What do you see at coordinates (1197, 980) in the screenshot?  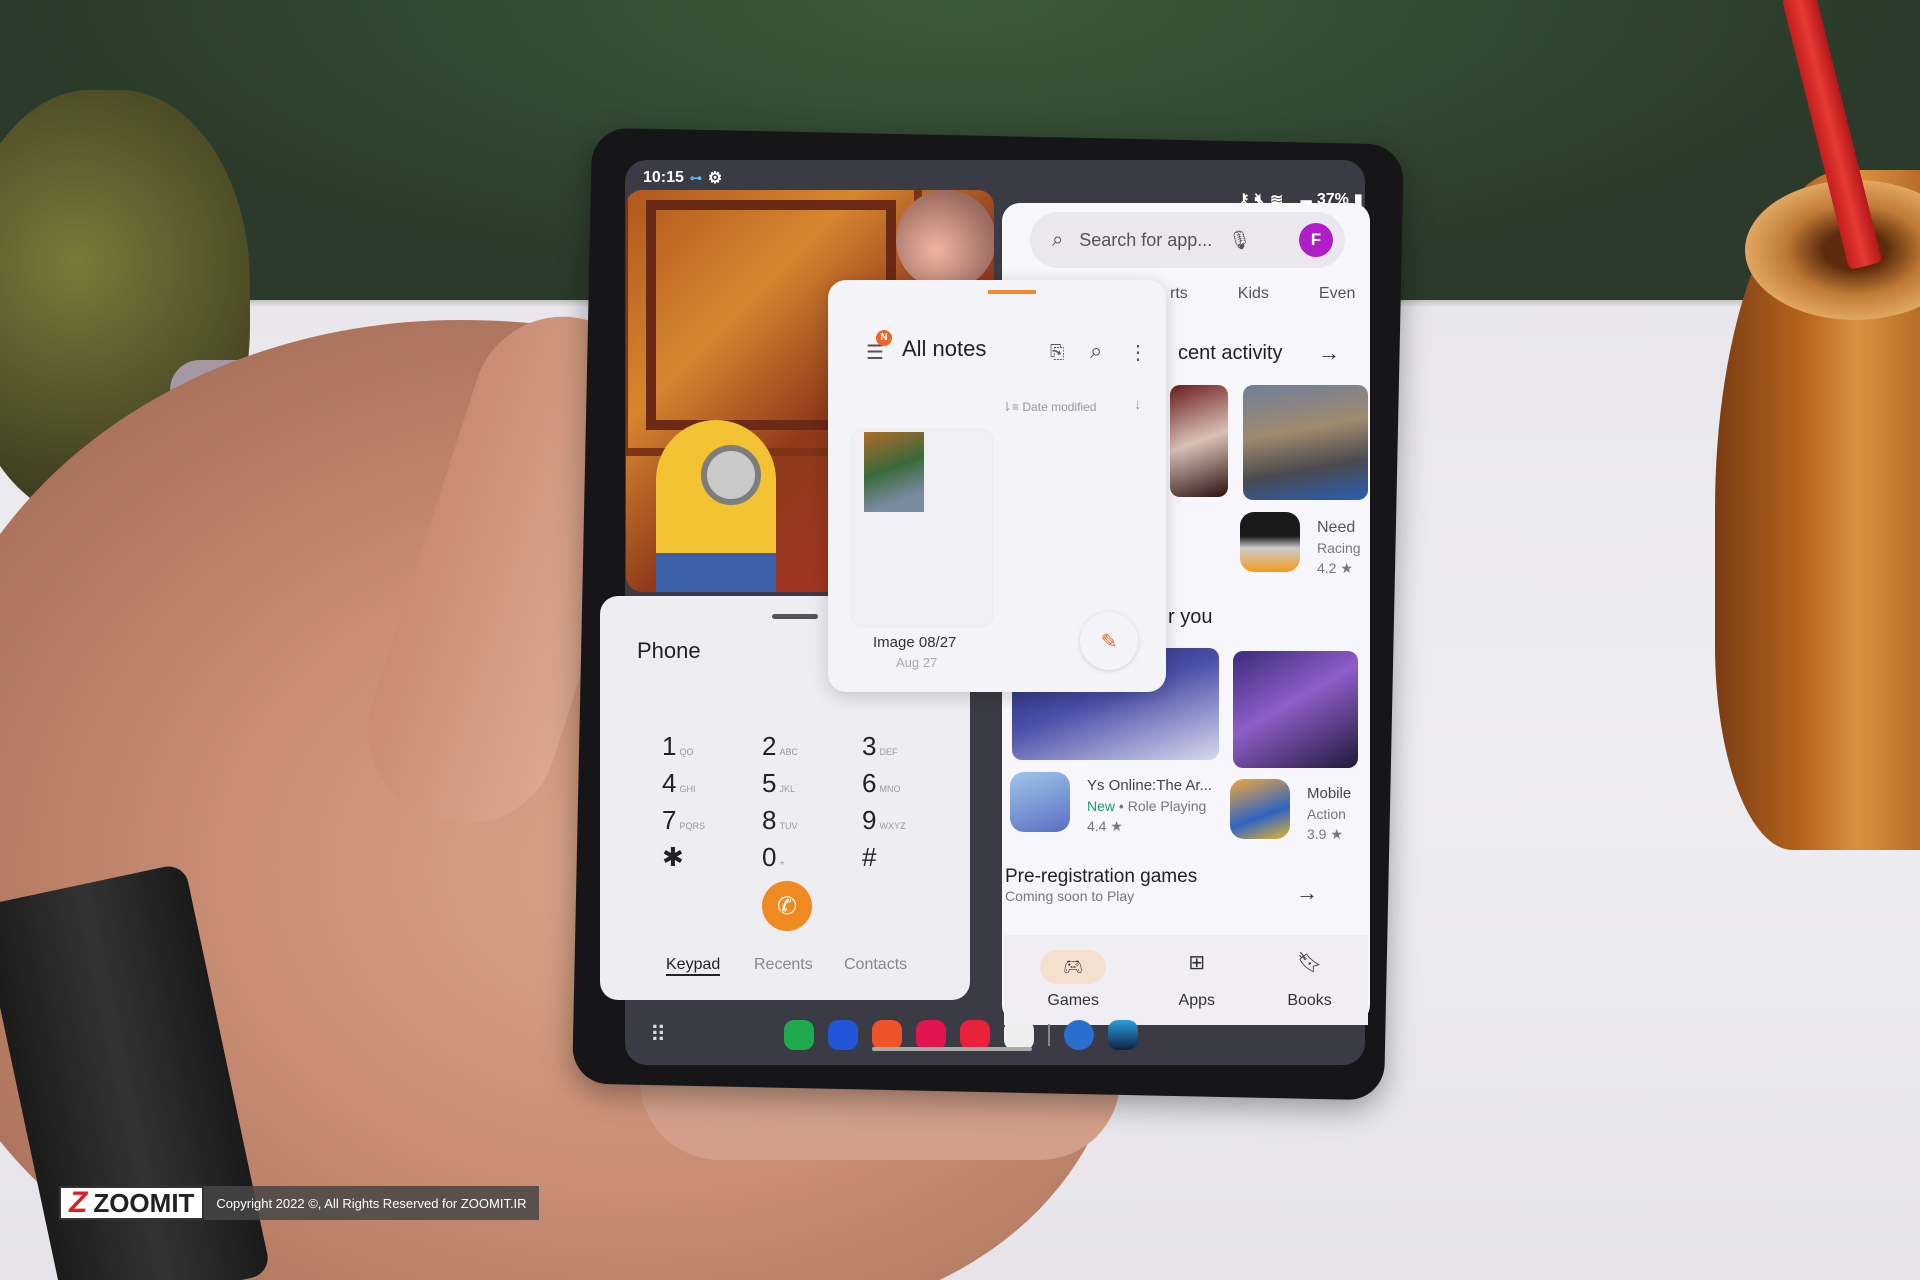 I see `nav-apps: ⊞ Apps` at bounding box center [1197, 980].